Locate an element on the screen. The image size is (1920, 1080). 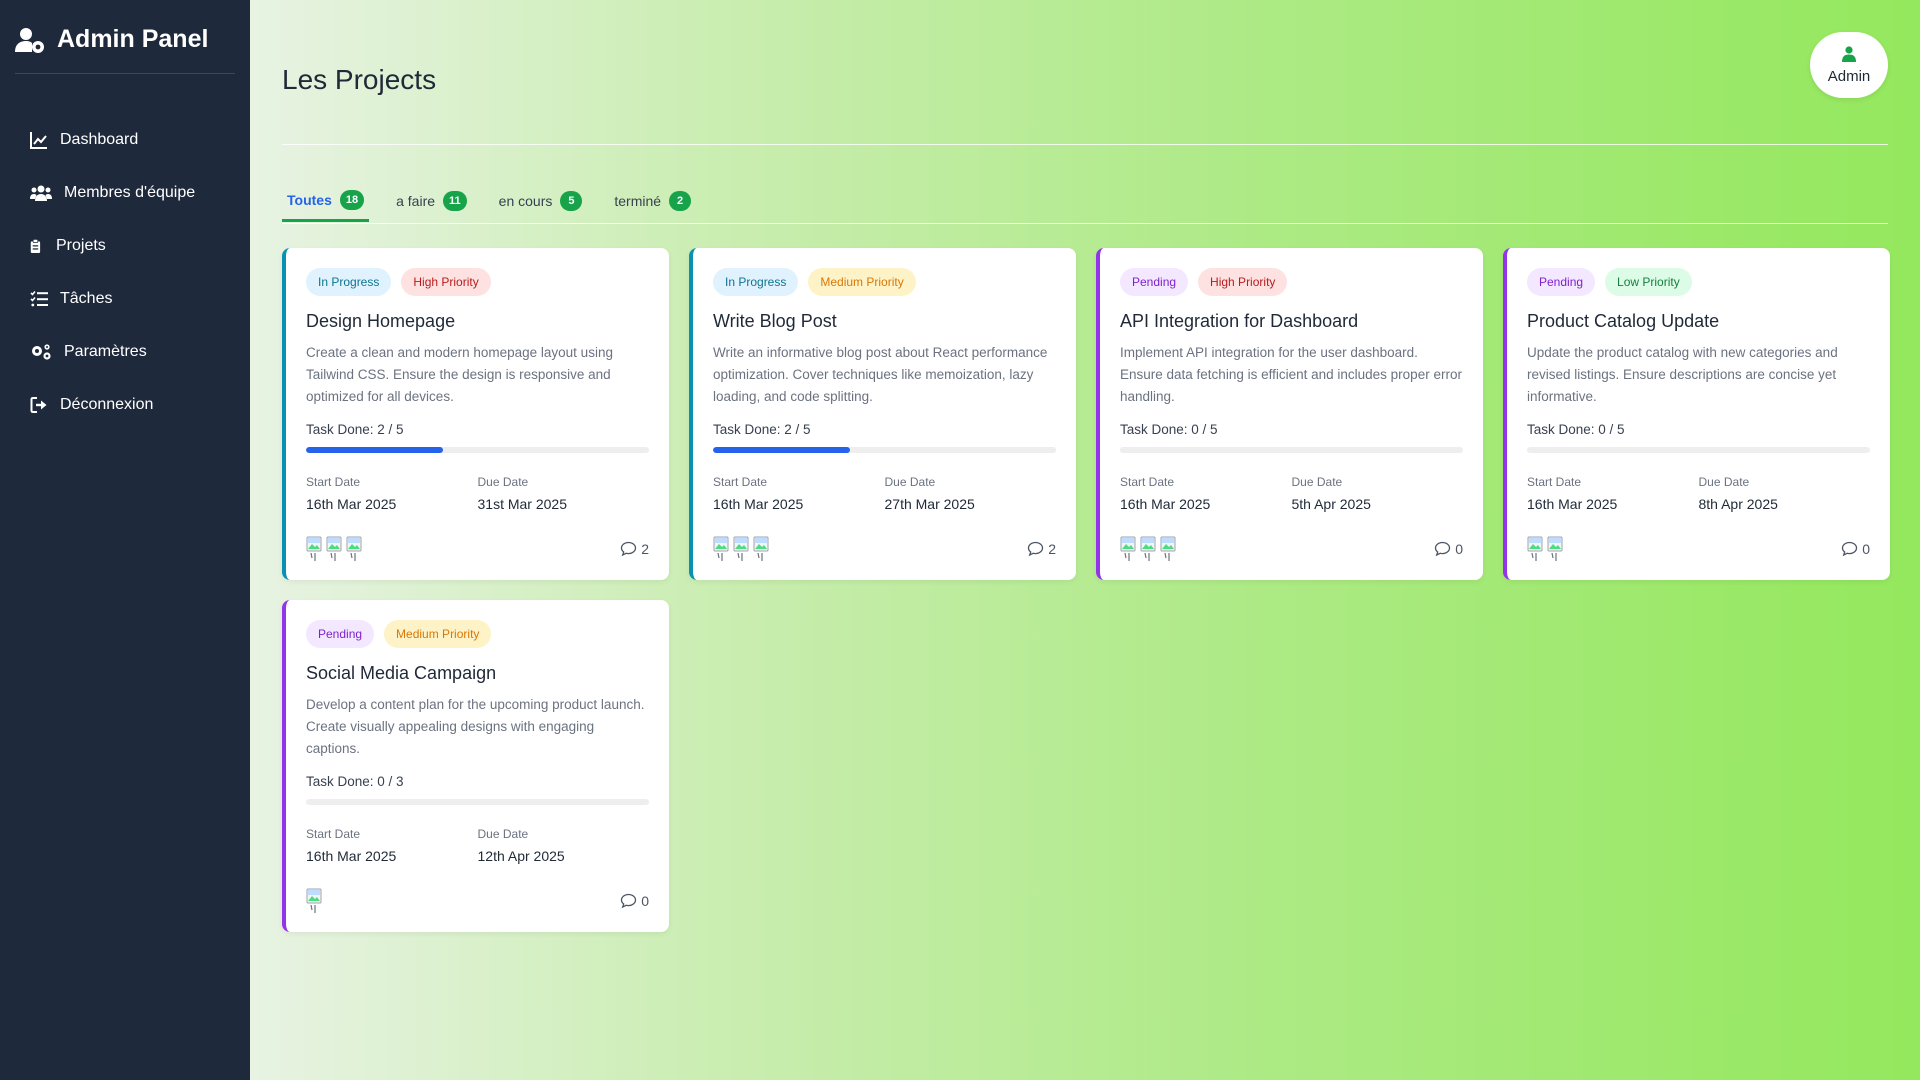
tab-all: Toutes 18 is located at coordinates (326, 201).